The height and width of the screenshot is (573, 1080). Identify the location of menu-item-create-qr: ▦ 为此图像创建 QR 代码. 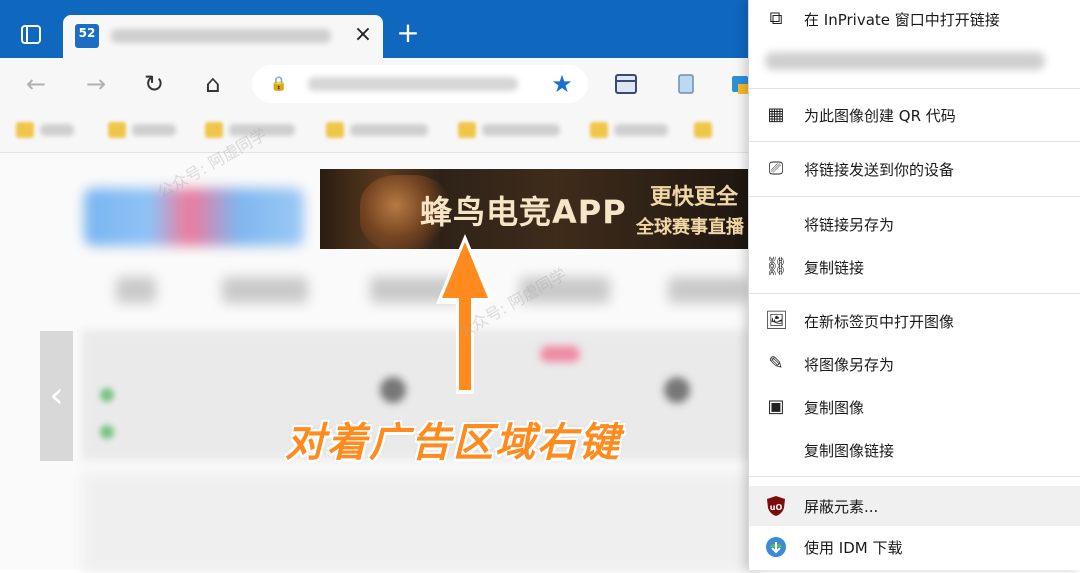
(914, 115).